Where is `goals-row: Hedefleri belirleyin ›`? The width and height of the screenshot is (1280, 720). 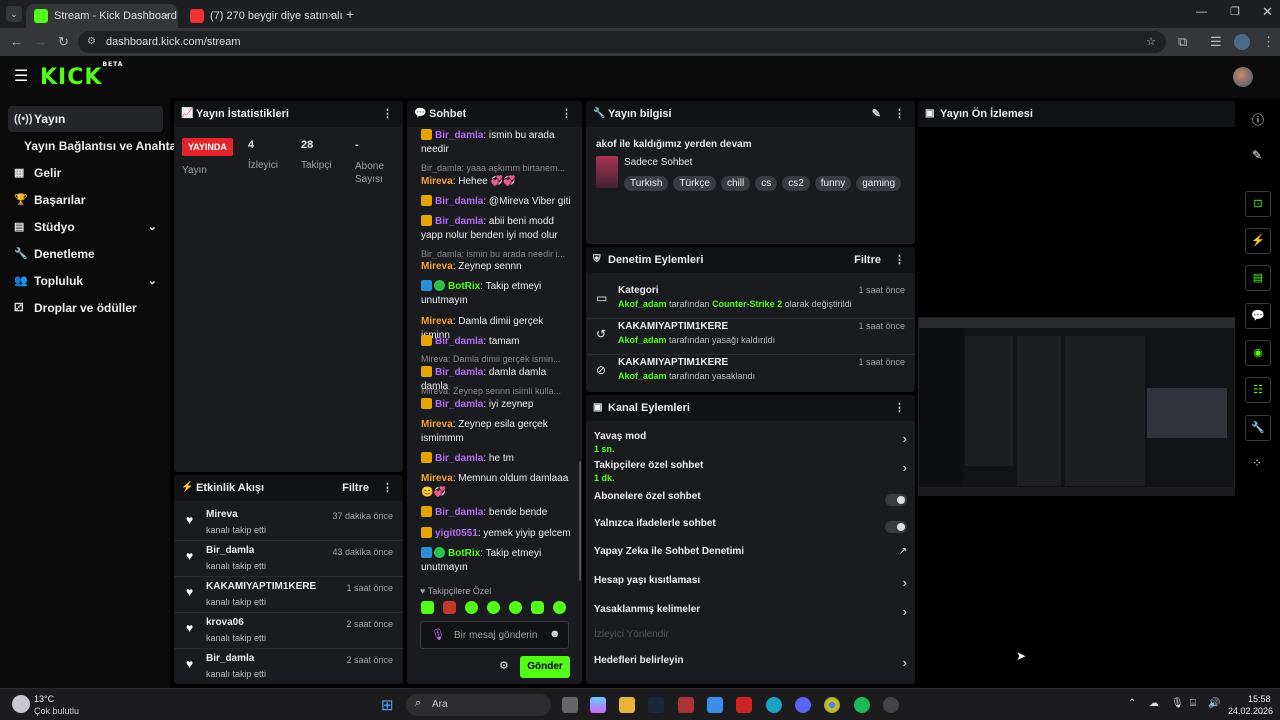
goals-row: Hedefleri belirleyin › is located at coordinates (750, 665).